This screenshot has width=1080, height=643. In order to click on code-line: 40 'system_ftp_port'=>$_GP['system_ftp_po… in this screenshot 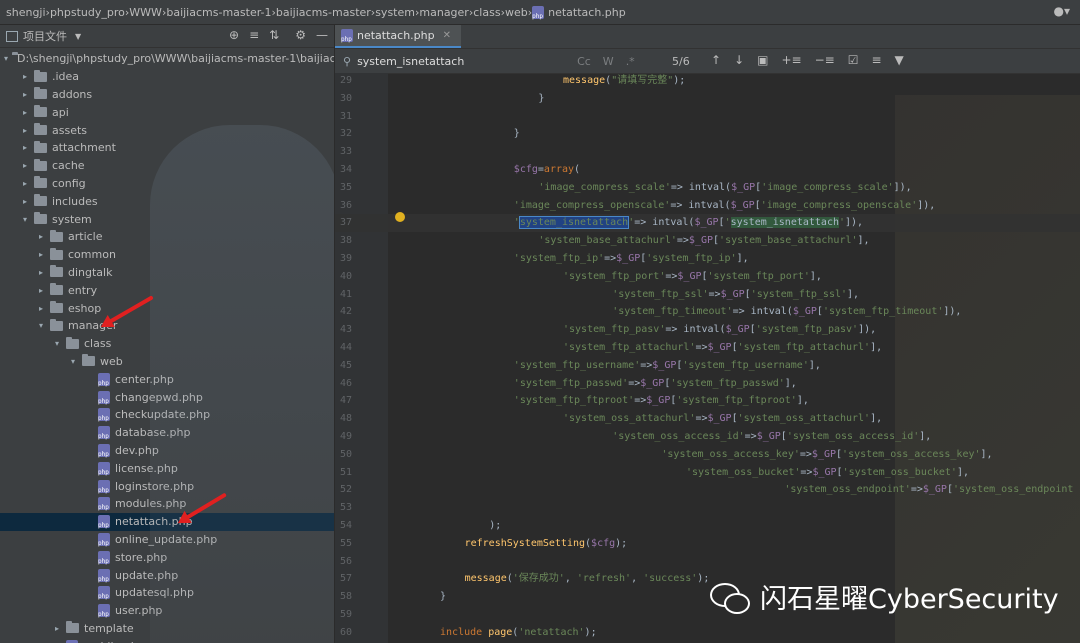, I will do `click(707, 277)`.